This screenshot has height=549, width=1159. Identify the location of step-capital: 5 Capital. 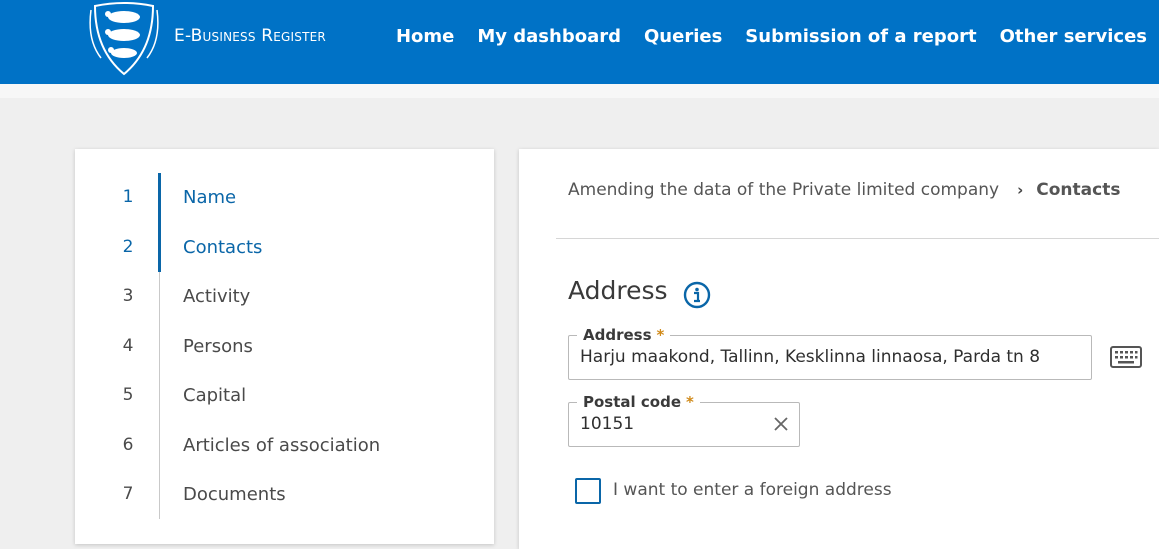
(284, 395).